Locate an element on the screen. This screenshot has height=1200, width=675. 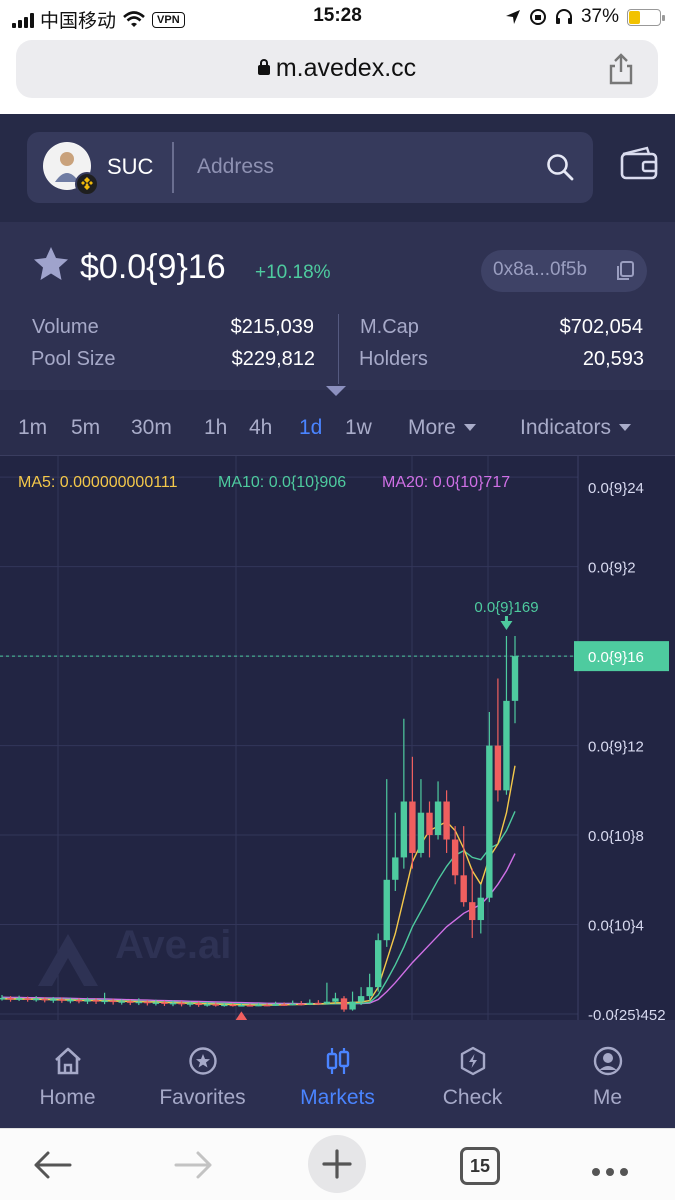
back-arrow-icon is located at coordinates (52, 1165).